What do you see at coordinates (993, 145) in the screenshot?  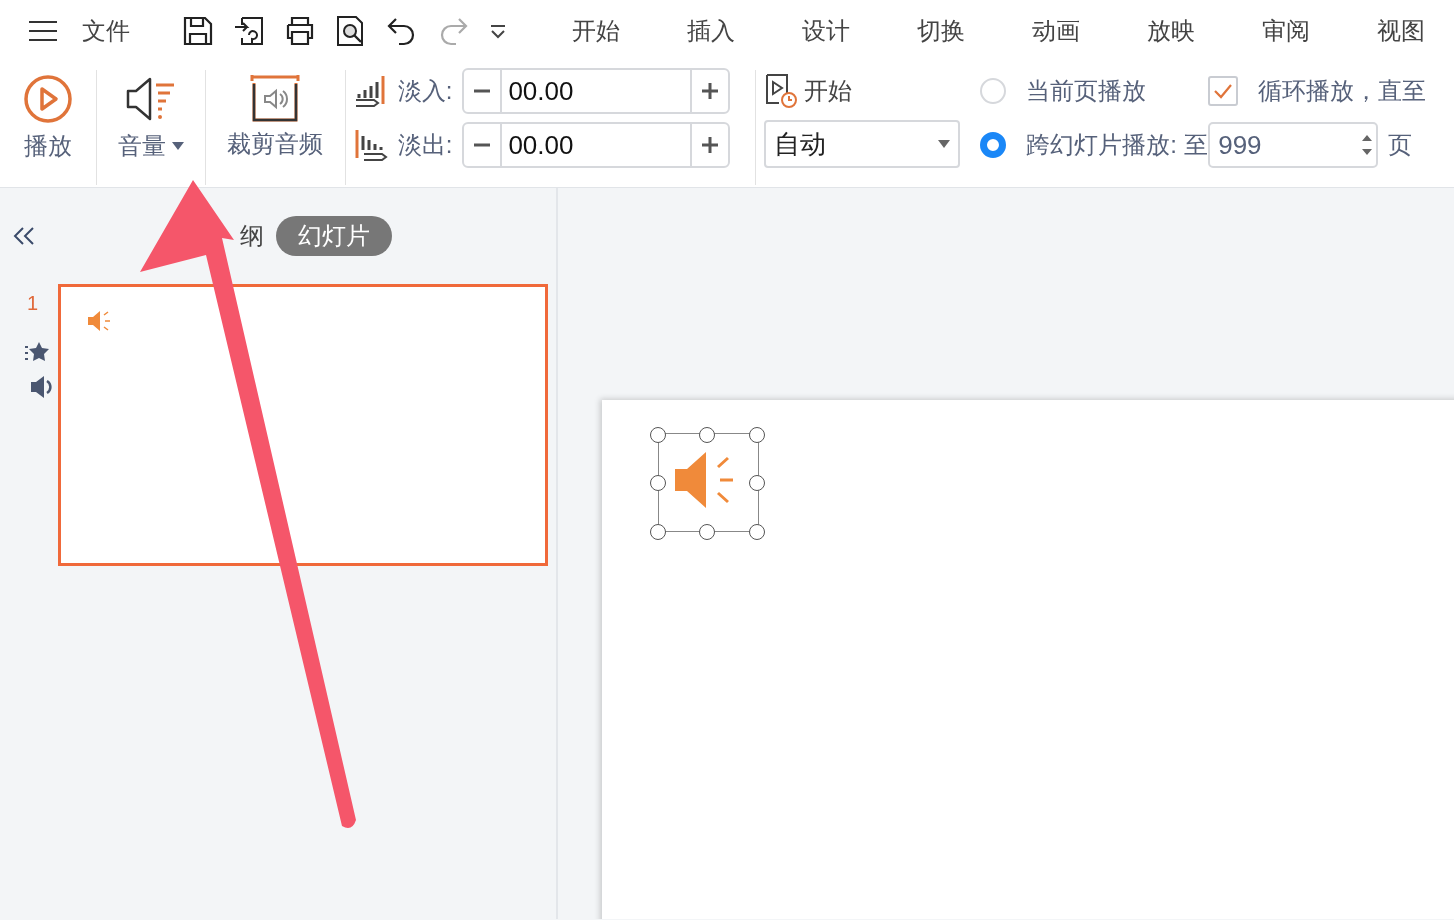 I see `radio-button` at bounding box center [993, 145].